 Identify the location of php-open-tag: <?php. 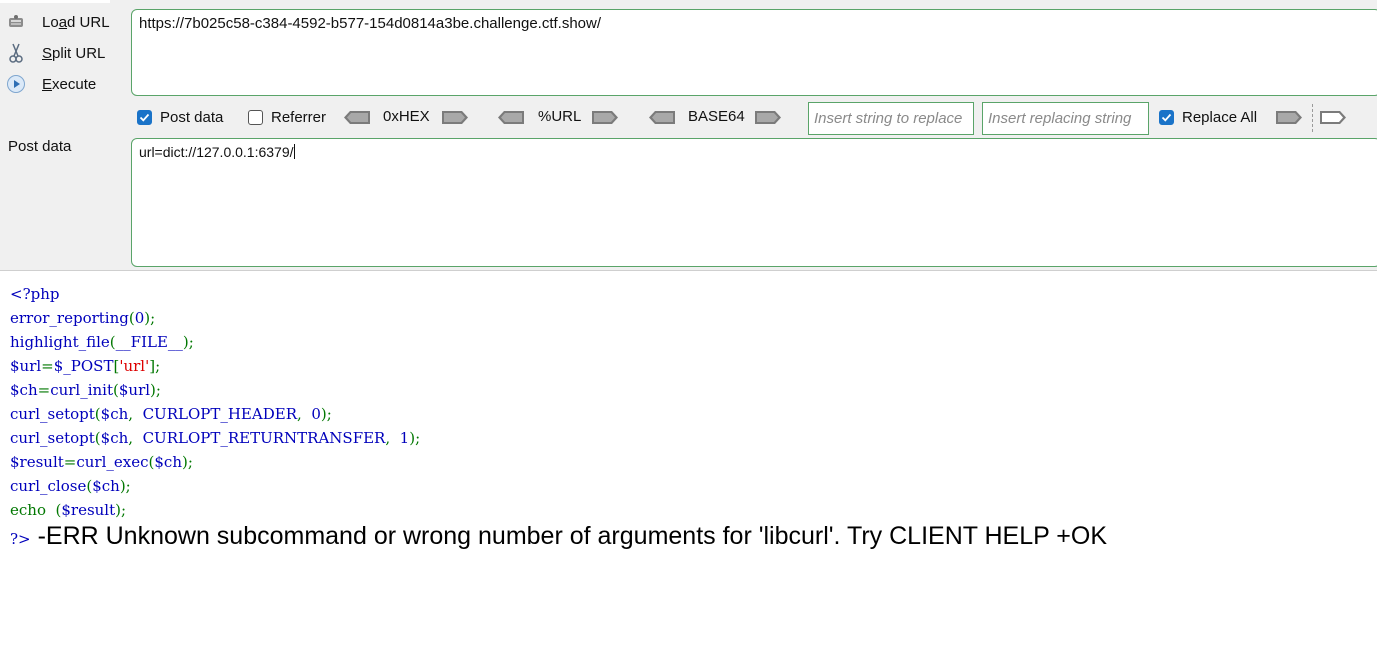
(35, 294).